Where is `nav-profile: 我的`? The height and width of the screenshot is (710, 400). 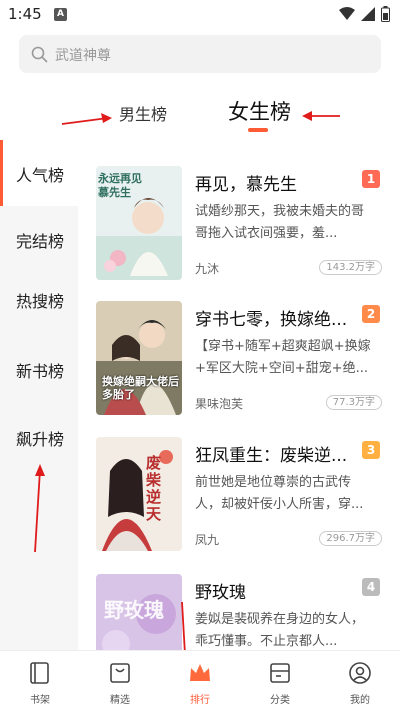 nav-profile: 我的 is located at coordinates (360, 680).